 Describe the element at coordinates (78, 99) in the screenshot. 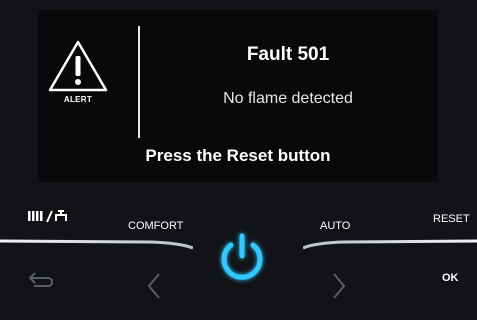

I see `alert-label: ALERT` at that location.